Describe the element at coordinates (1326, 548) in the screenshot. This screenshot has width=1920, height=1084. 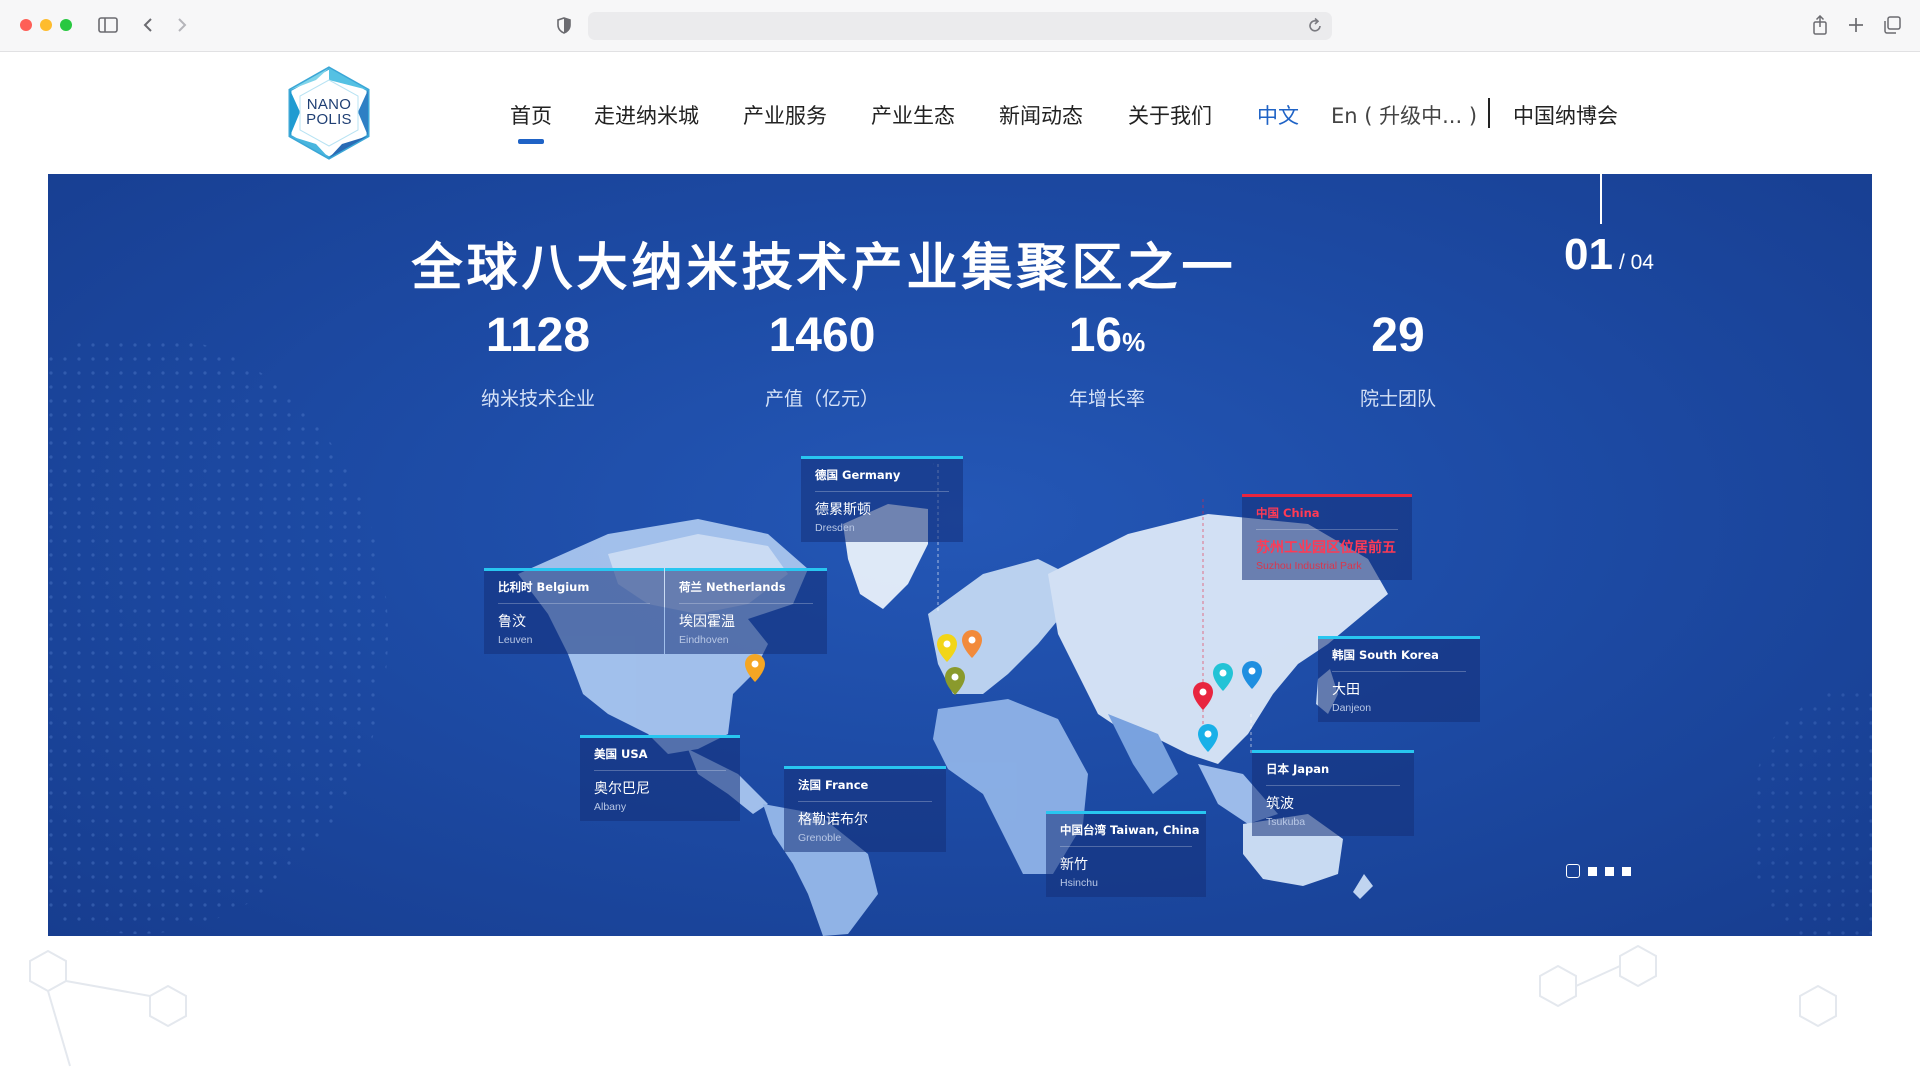
I see `card-city: 苏州工业园区位居前五` at that location.